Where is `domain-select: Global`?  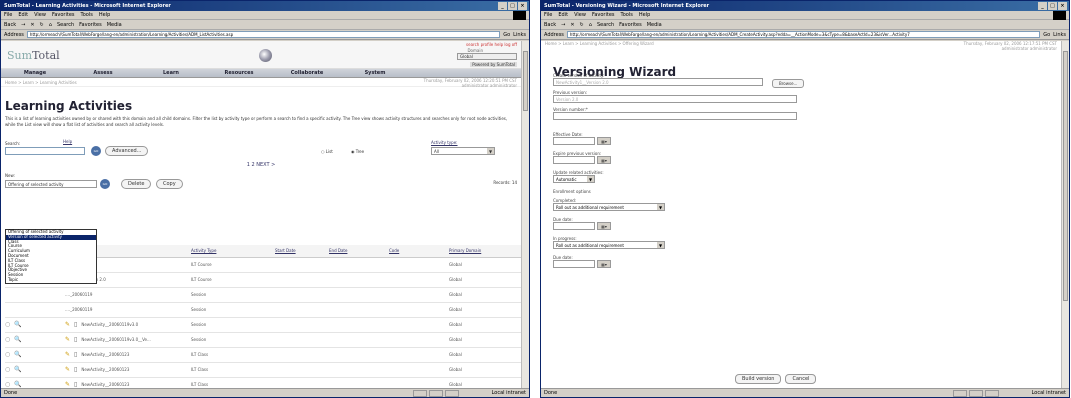
domain-select: Global is located at coordinates (487, 56).